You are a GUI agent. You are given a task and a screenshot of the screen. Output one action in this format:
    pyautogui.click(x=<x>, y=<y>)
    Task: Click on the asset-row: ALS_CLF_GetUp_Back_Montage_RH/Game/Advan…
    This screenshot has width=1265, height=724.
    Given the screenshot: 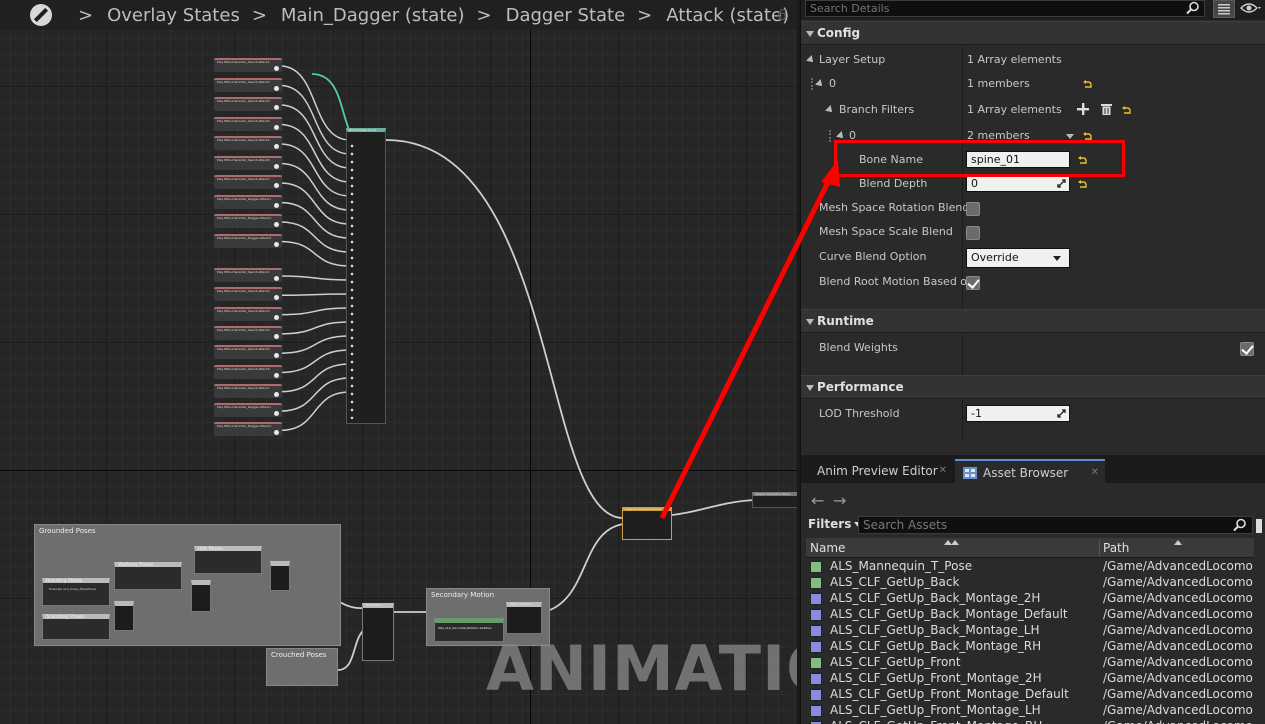 What is the action you would take?
    pyautogui.click(x=1030, y=647)
    